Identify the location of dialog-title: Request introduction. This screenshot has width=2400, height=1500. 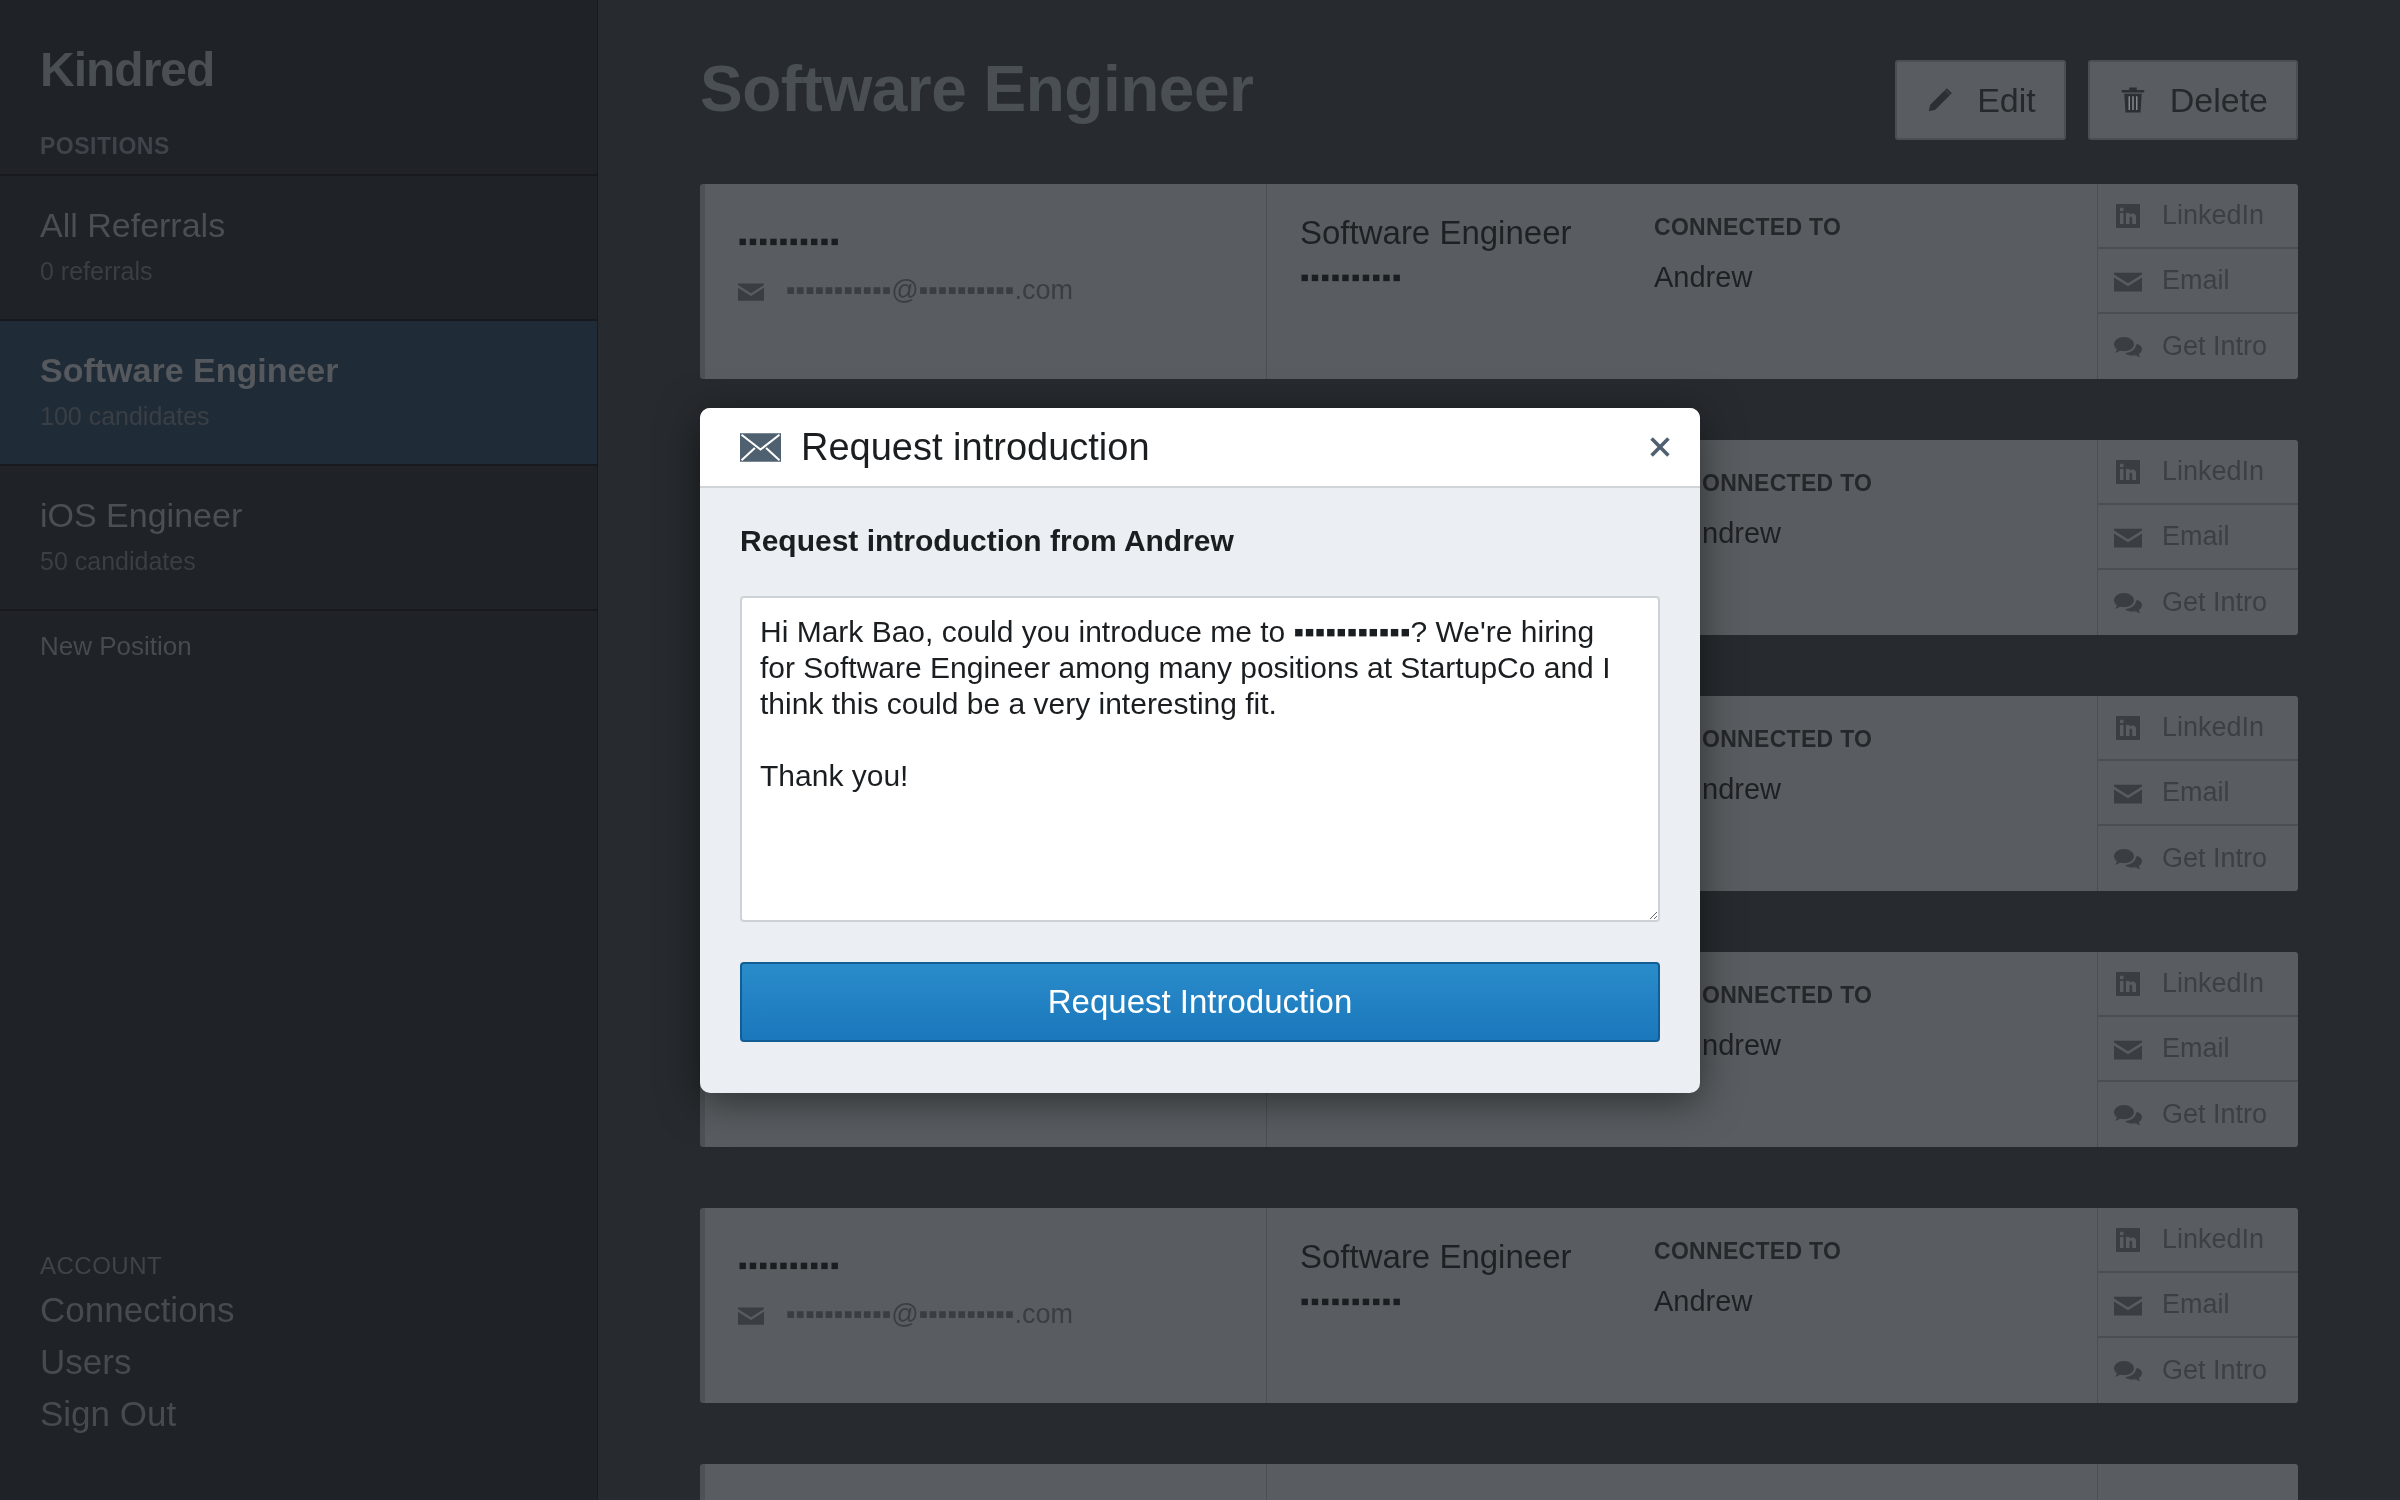
(976, 447).